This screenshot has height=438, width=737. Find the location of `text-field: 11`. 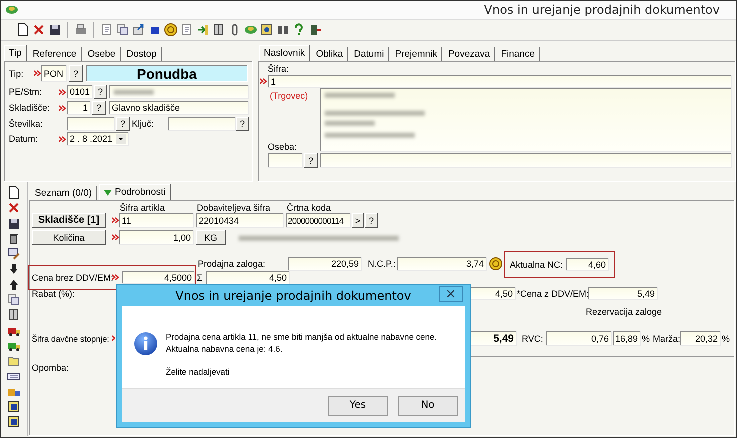

text-field: 11 is located at coordinates (156, 220).